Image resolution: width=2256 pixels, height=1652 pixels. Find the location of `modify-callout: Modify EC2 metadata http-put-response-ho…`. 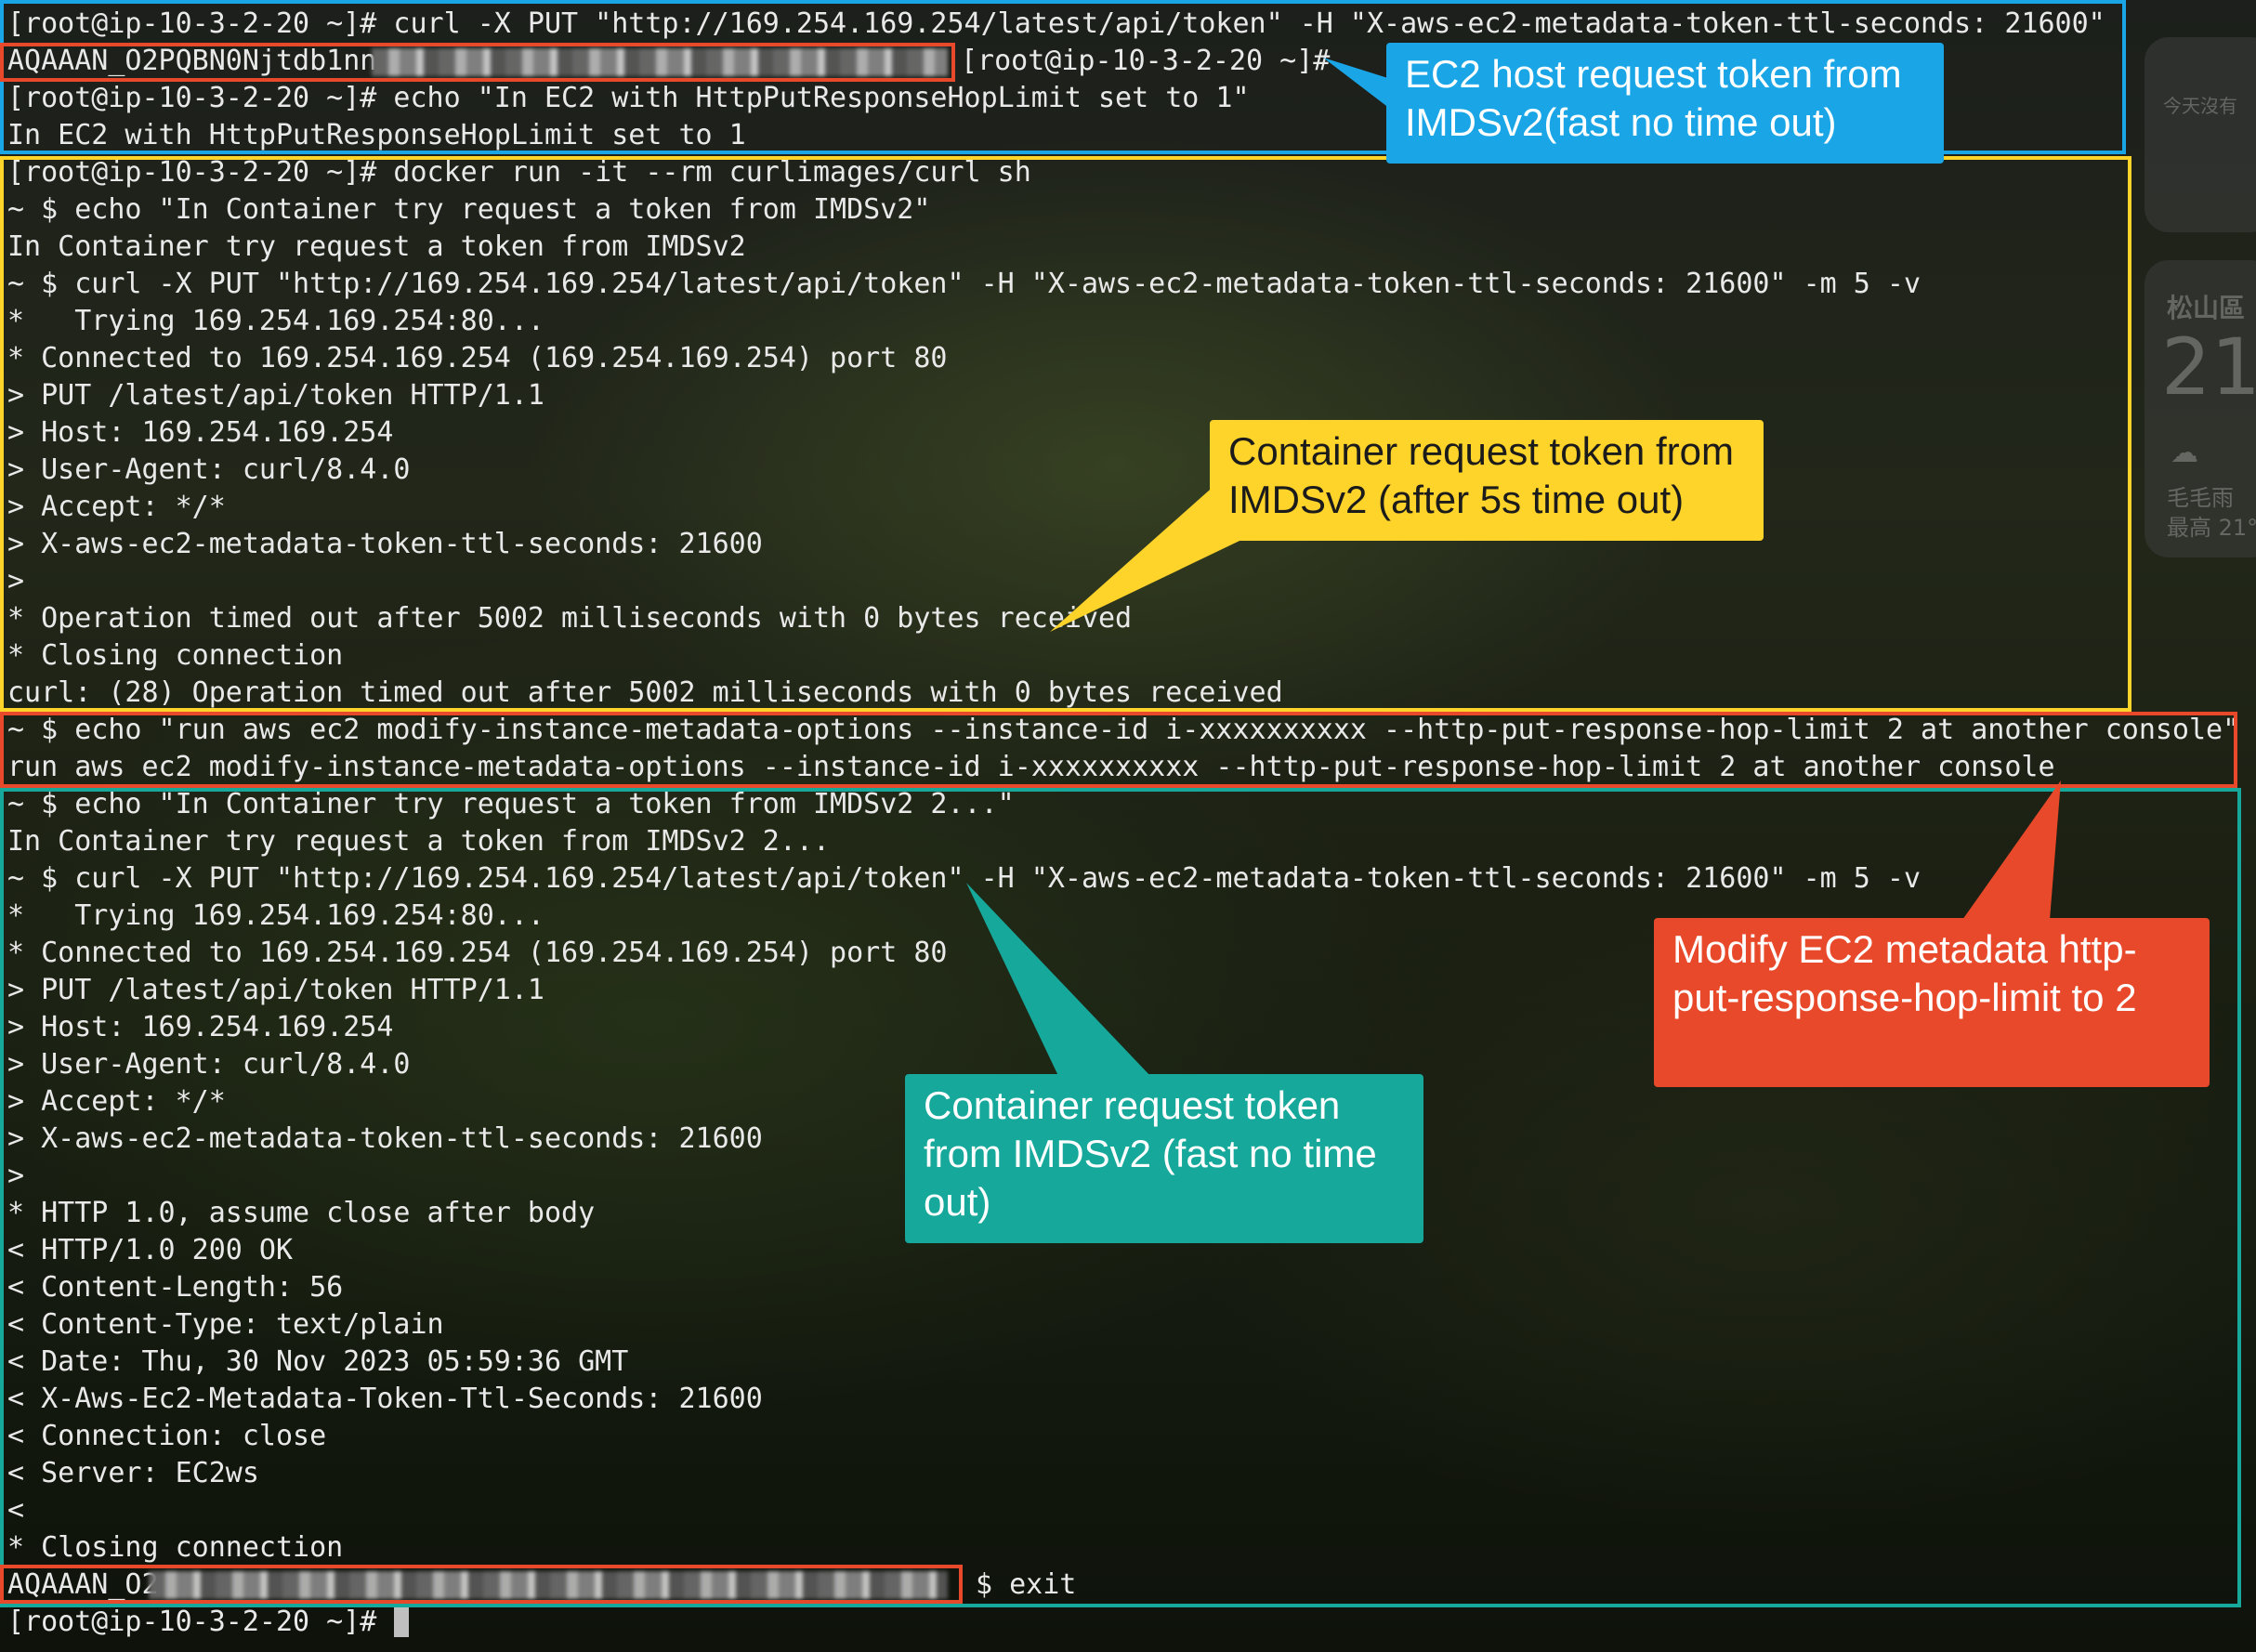

modify-callout: Modify EC2 metadata http-put-response-ho… is located at coordinates (1932, 1002).